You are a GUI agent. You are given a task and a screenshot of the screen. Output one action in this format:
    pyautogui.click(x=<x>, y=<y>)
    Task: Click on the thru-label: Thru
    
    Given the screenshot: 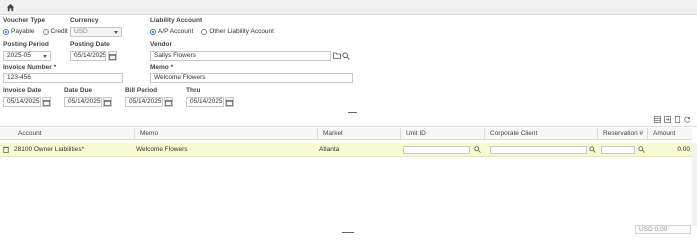 What is the action you would take?
    pyautogui.click(x=193, y=90)
    